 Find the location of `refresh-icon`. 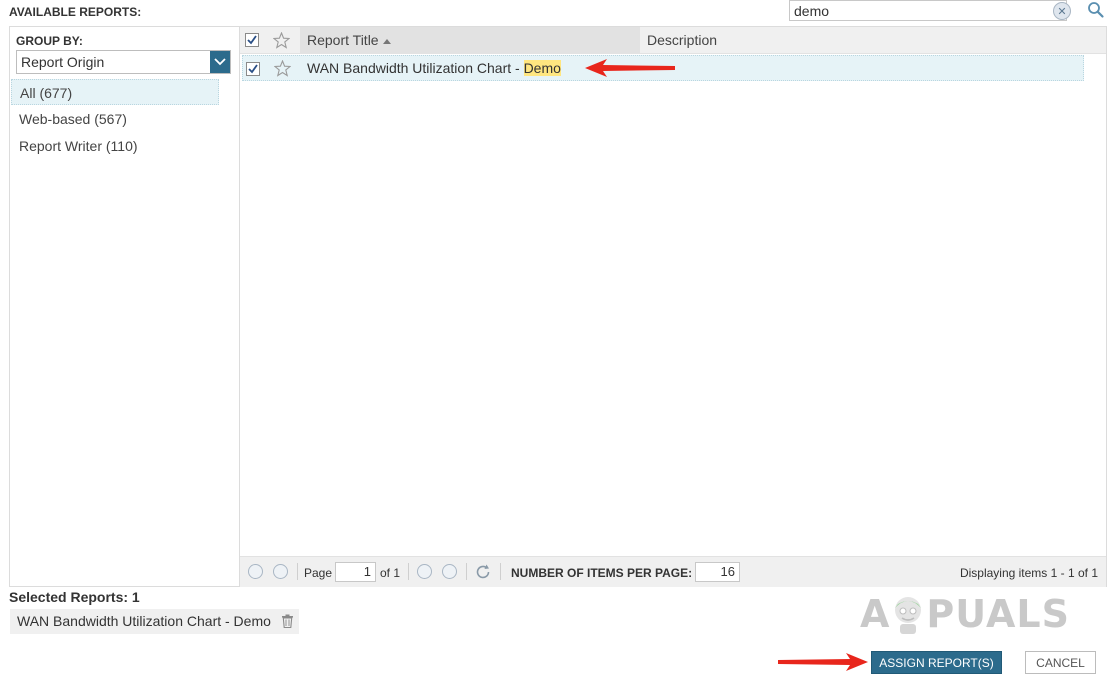

refresh-icon is located at coordinates (483, 572).